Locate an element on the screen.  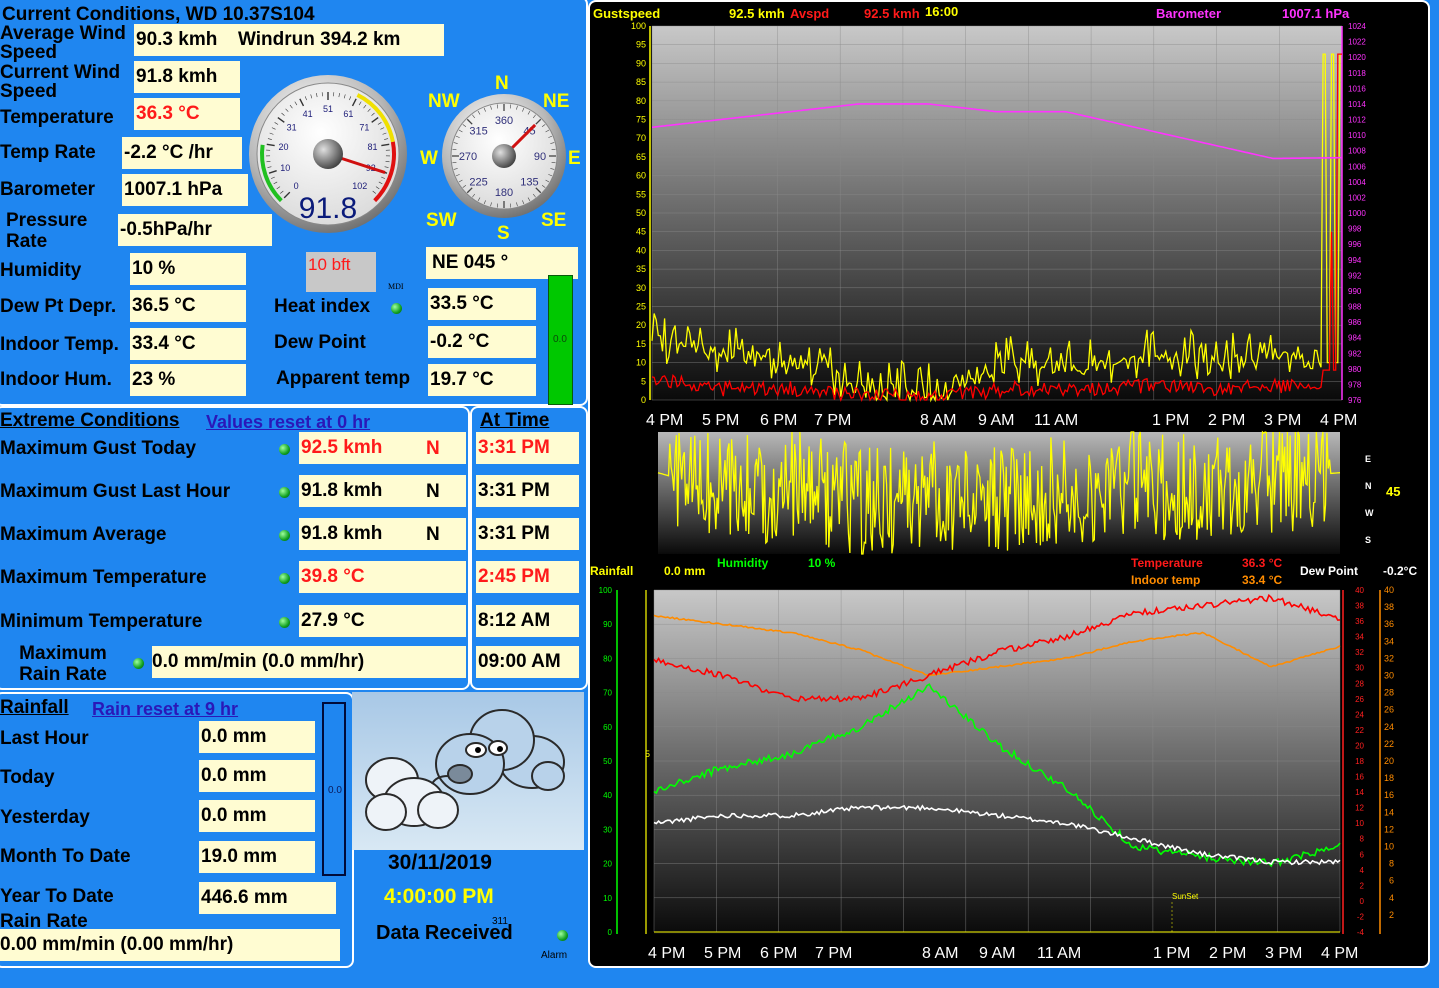
temperature-axis-tick: 14 is located at coordinates (1359, 792).